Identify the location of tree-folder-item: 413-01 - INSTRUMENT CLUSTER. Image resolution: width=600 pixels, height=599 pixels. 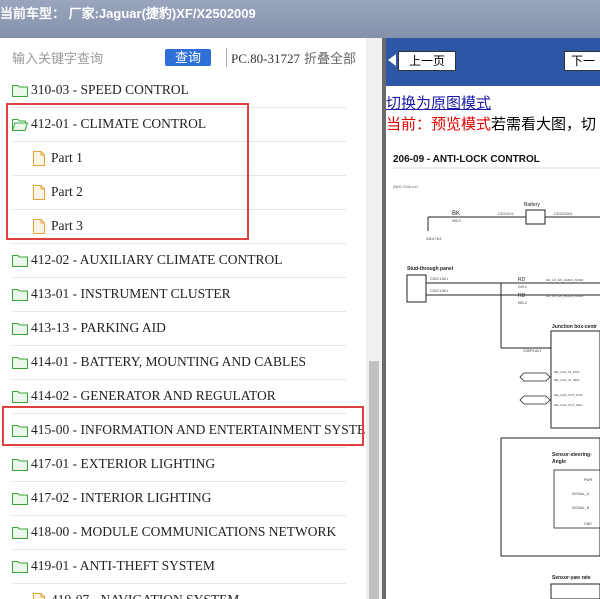
(175, 295).